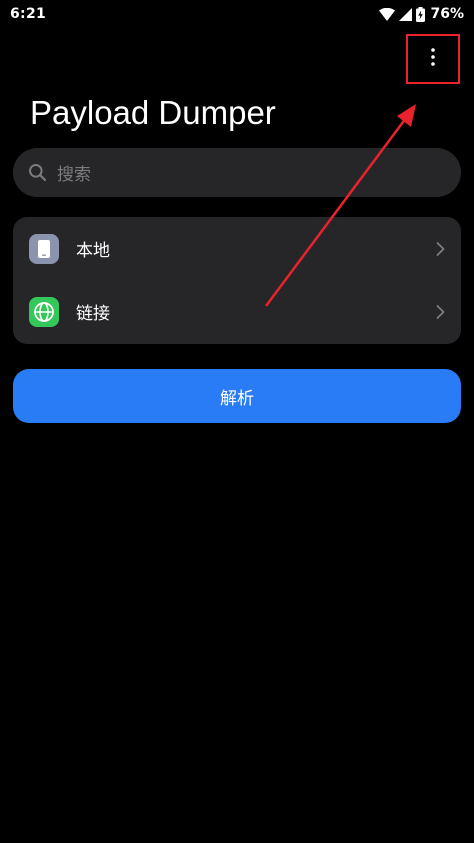 This screenshot has width=474, height=843. I want to click on battery-charging-icon, so click(421, 14).